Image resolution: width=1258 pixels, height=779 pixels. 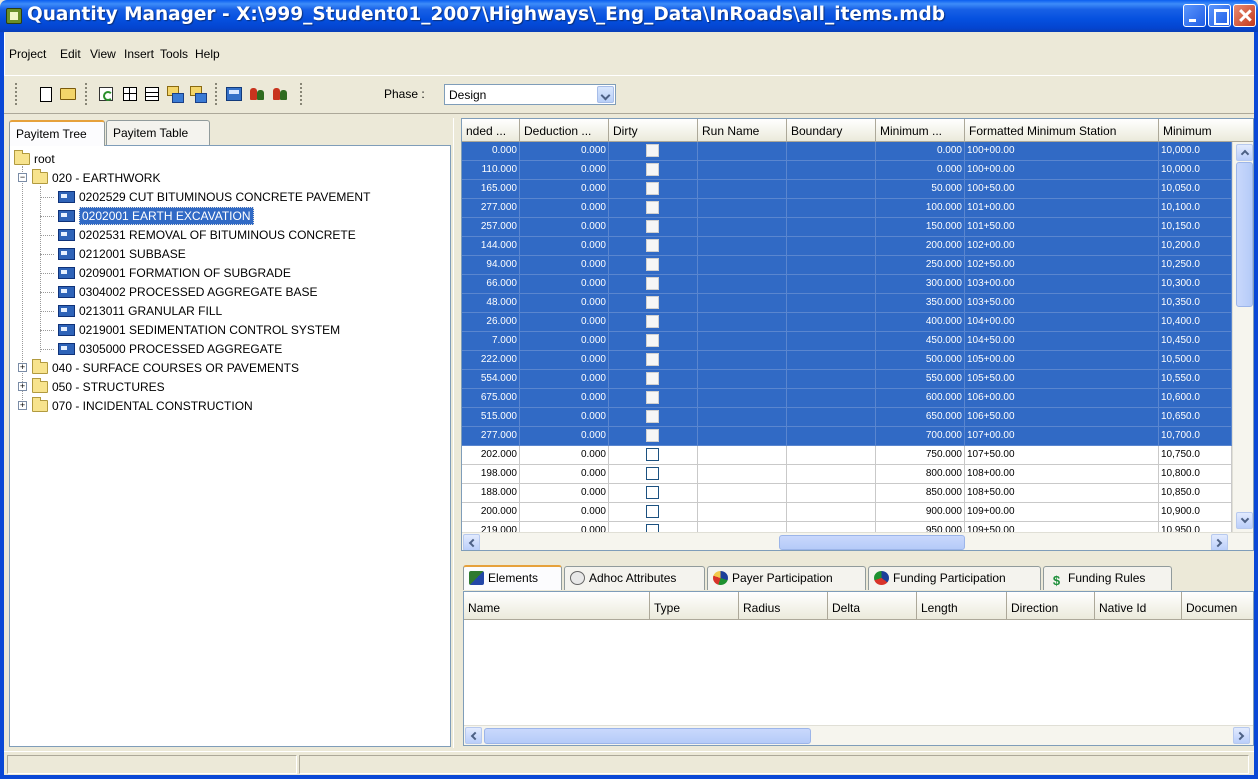 What do you see at coordinates (188, 292) in the screenshot?
I see `tree-node-item: 0304002 PROCESSED AGGREGATE BASE` at bounding box center [188, 292].